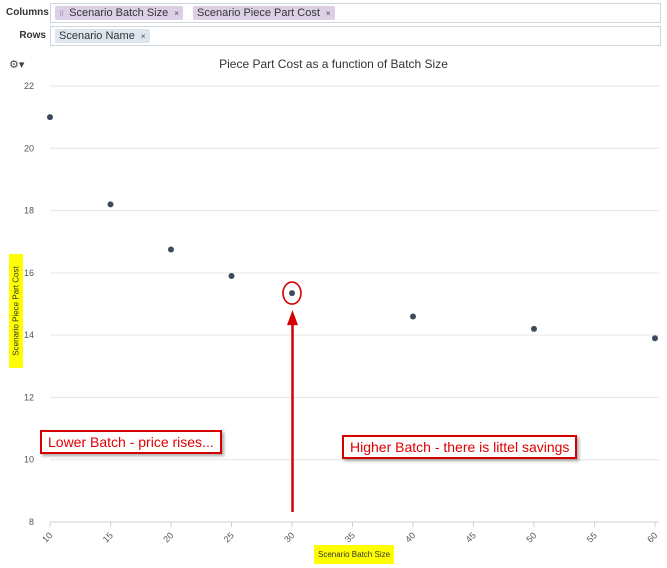  I want to click on x-tick-label: 45, so click(471, 537).